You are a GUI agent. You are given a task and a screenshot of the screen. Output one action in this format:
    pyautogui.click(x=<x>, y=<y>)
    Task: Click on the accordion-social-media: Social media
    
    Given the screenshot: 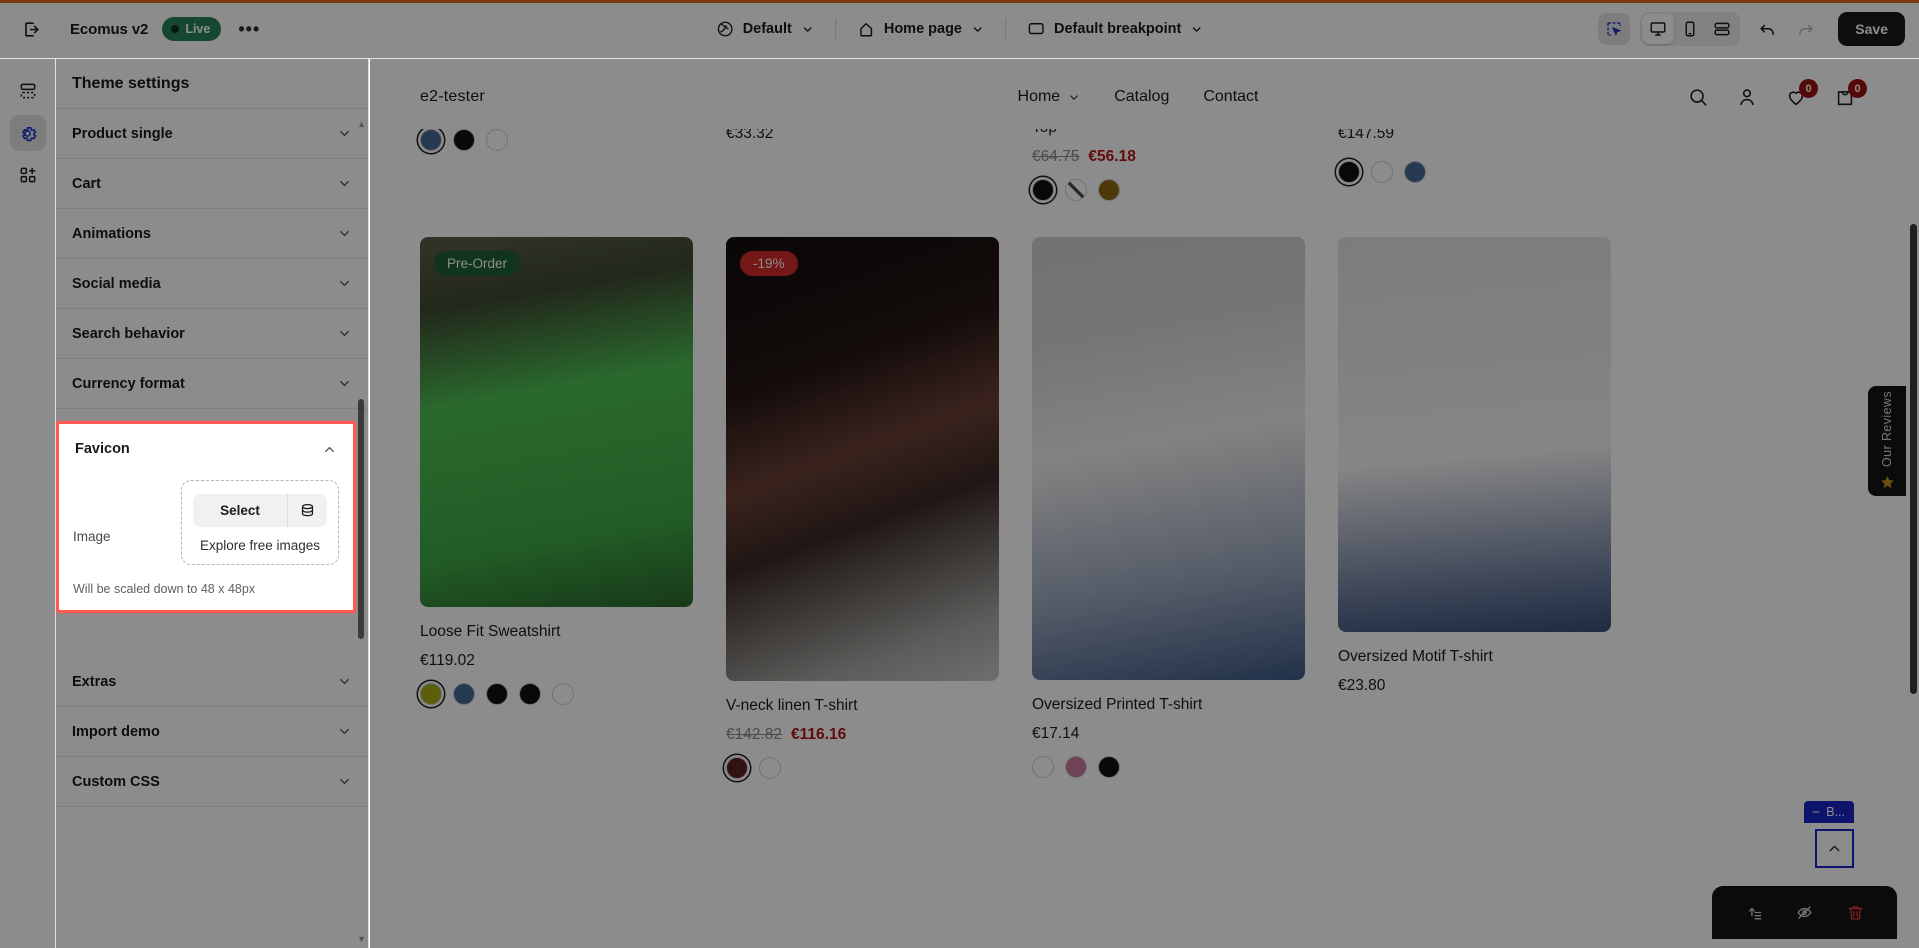 What is the action you would take?
    pyautogui.click(x=212, y=284)
    